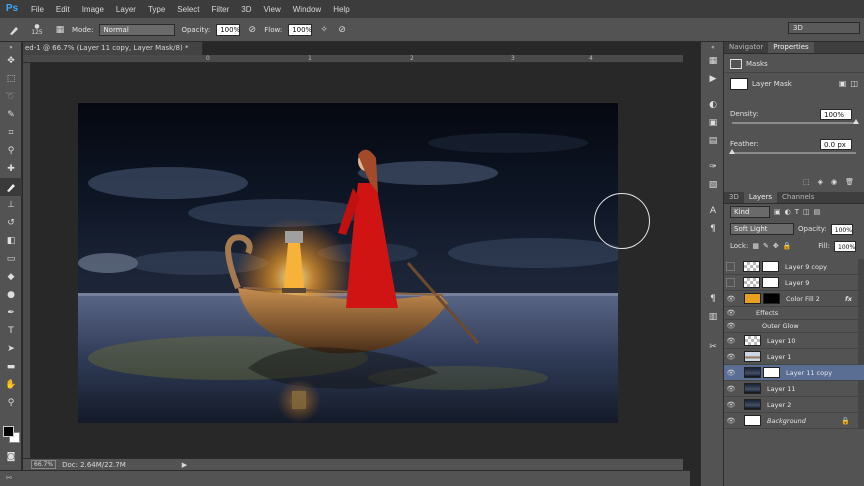 The image size is (864, 486). What do you see at coordinates (794, 283) in the screenshot?
I see `layer-row: Layer 9` at bounding box center [794, 283].